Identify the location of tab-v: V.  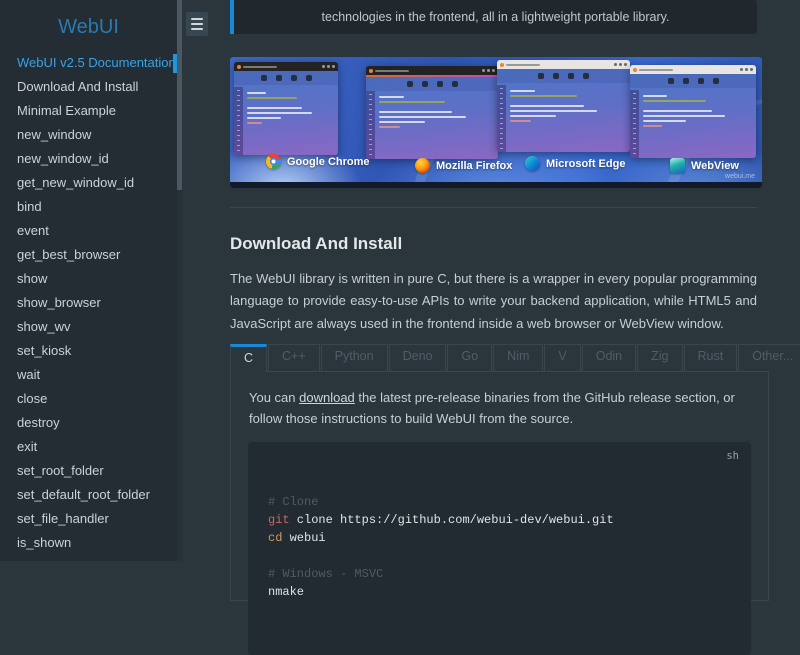
(562, 357).